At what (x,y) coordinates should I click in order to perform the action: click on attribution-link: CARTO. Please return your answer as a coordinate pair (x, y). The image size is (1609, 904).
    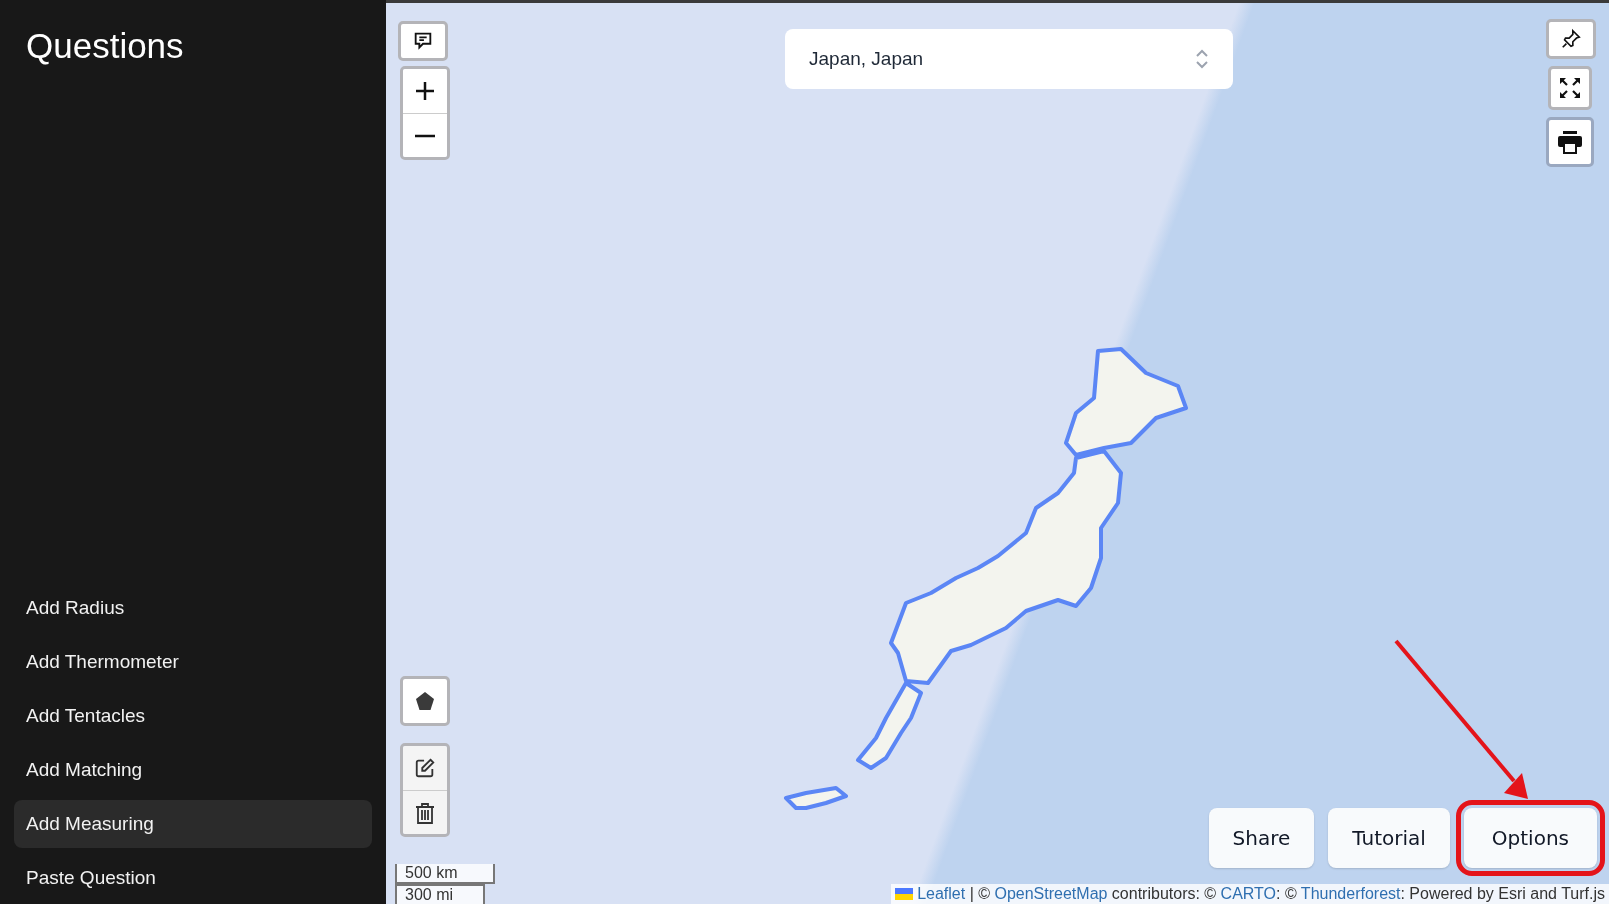
    Looking at the image, I should click on (1248, 893).